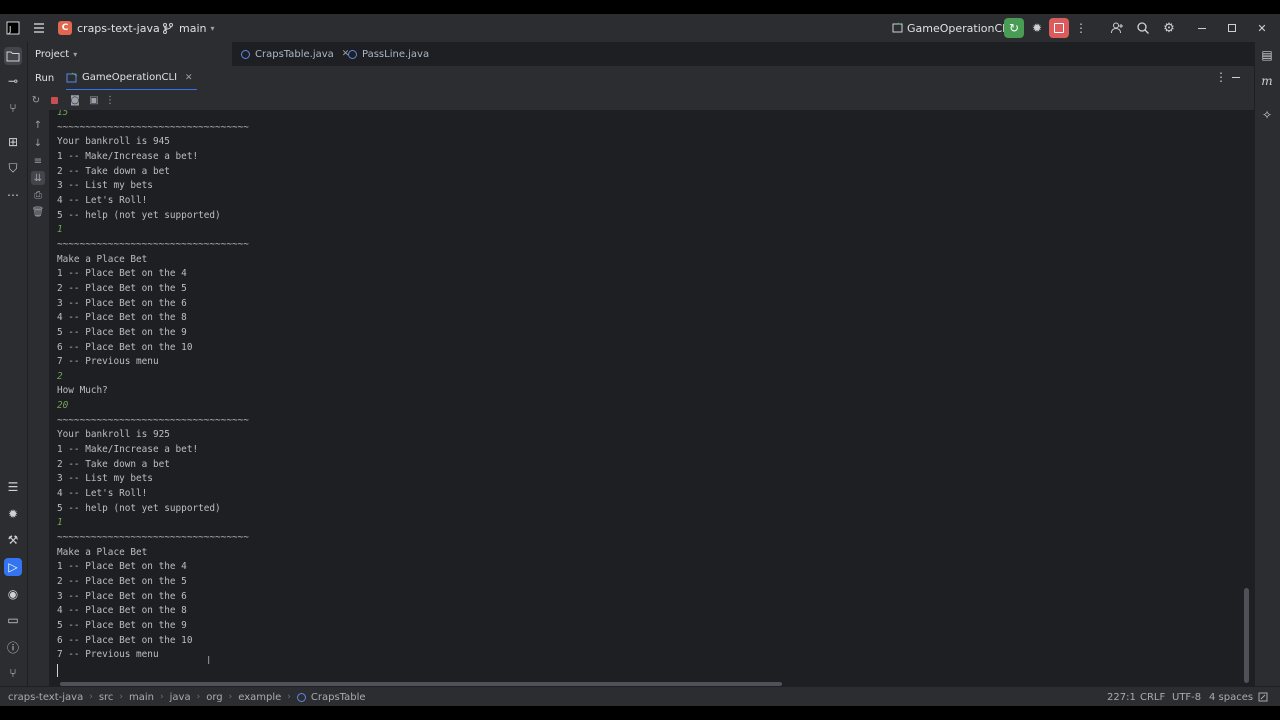 The width and height of the screenshot is (1280, 720). What do you see at coordinates (295, 54) in the screenshot?
I see `tab-crapstable: CrapsTable.java ✕` at bounding box center [295, 54].